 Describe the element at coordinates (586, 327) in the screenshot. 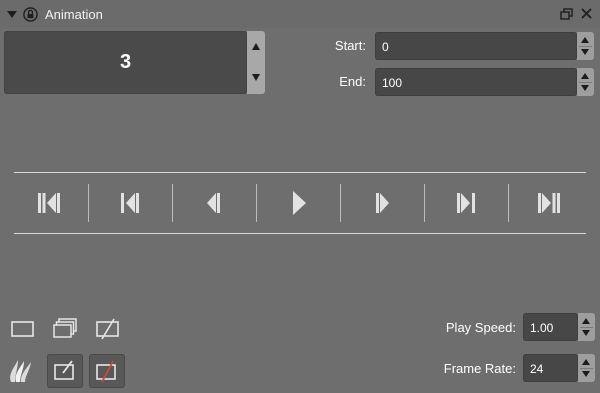

I see `play-speed-spinner` at that location.